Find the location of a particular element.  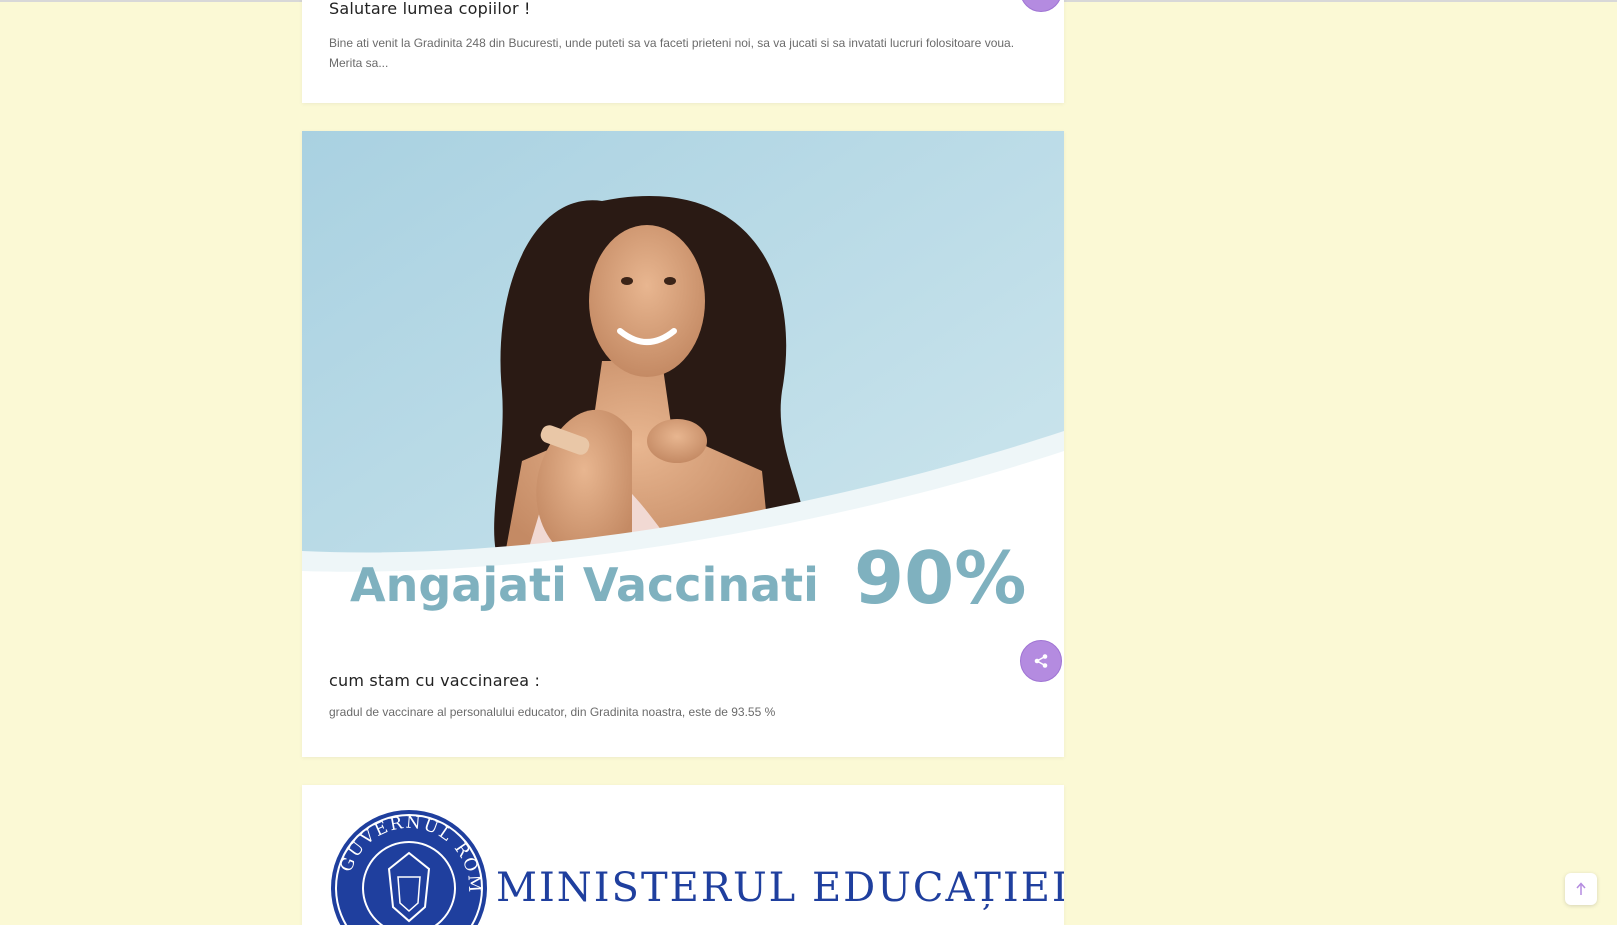

banner-value: 90% is located at coordinates (940, 578).